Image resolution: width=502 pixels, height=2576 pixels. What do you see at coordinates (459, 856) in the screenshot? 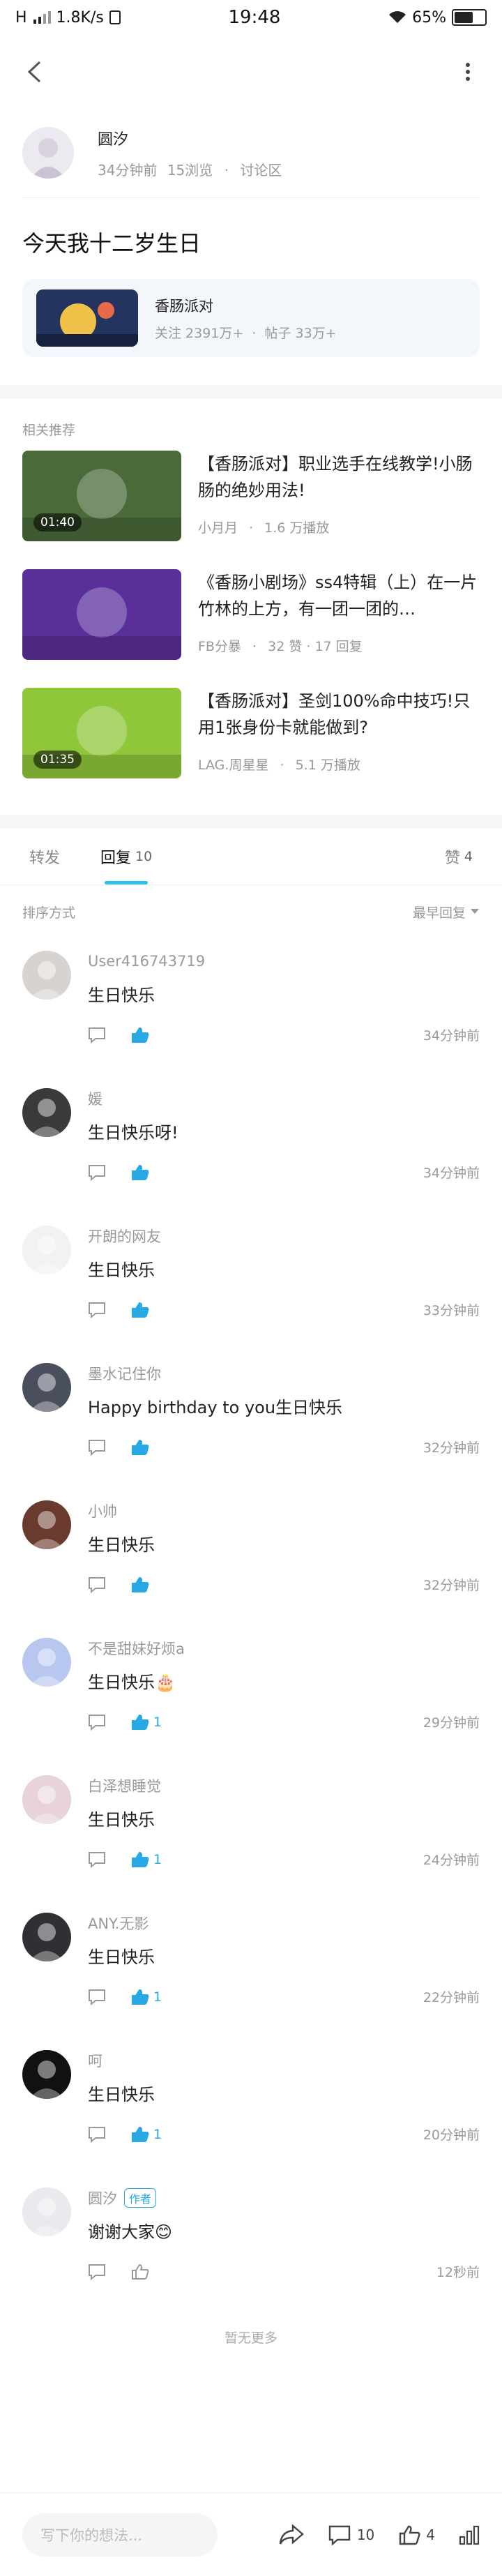
I see `tab-like: 赞4` at bounding box center [459, 856].